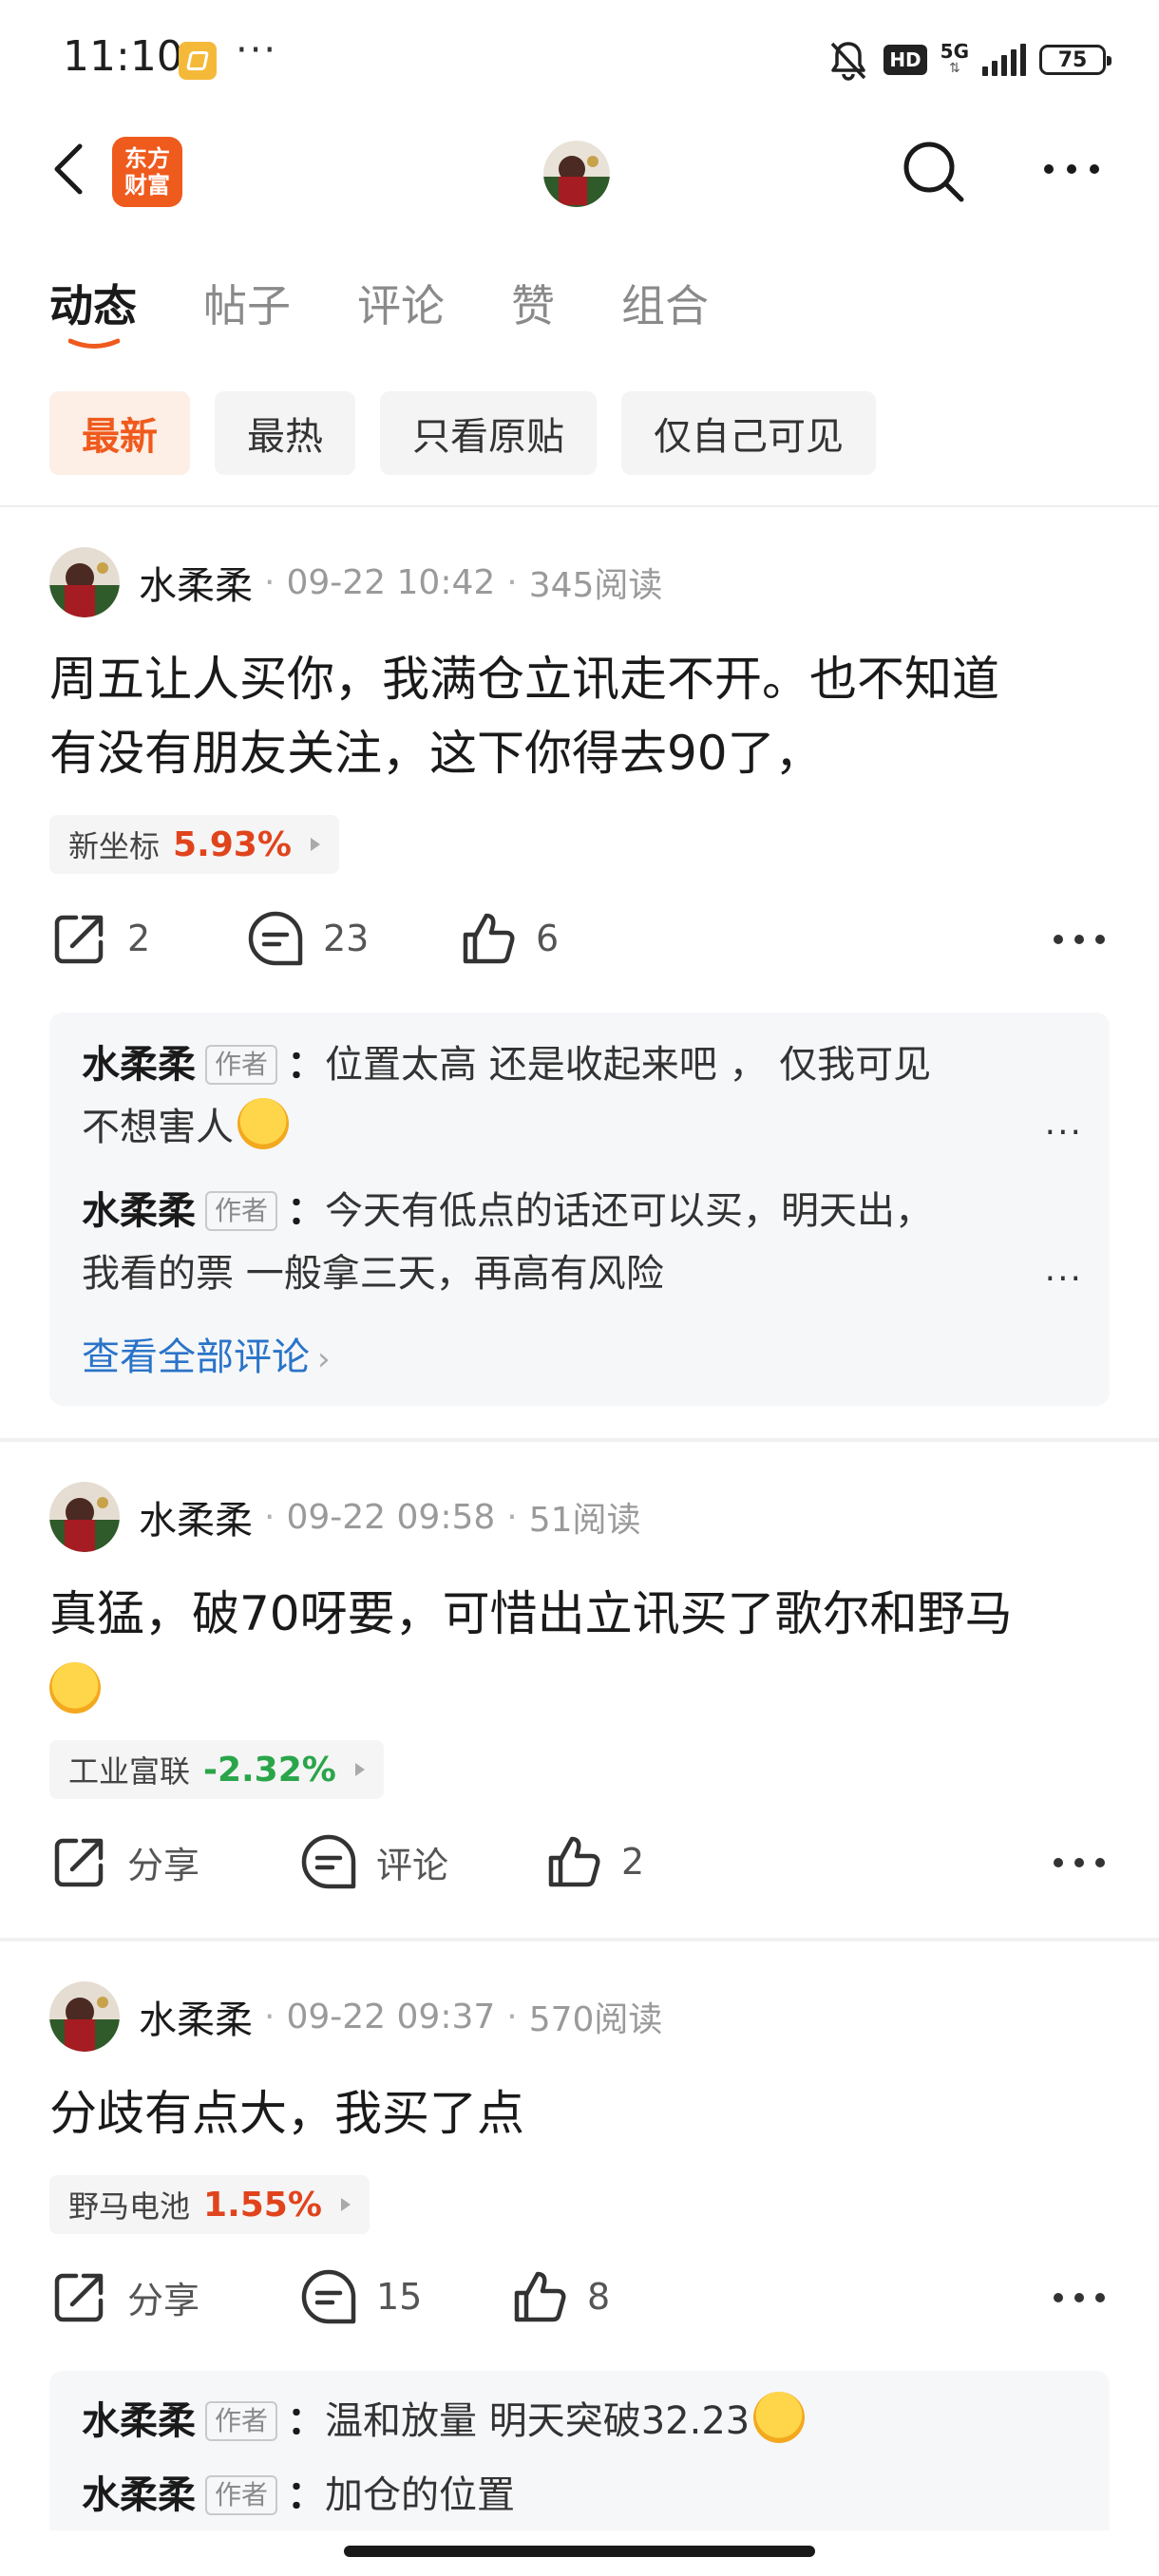  Describe the element at coordinates (355, 582) in the screenshot. I see `post-meta: 水柔柔 · 09-22 10:42 · 345阅读` at that location.